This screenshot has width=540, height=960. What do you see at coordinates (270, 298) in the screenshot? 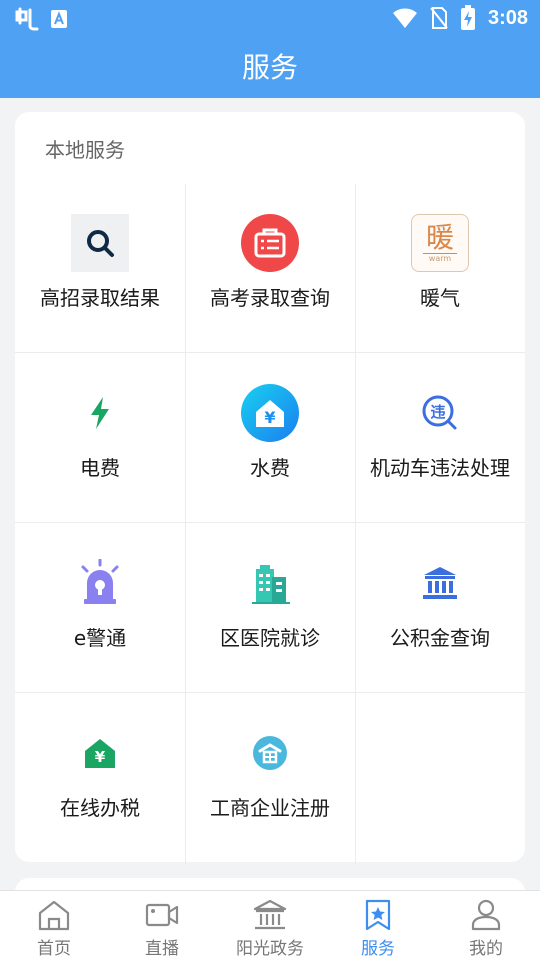
I see `service-label: 高考录取查询` at bounding box center [270, 298].